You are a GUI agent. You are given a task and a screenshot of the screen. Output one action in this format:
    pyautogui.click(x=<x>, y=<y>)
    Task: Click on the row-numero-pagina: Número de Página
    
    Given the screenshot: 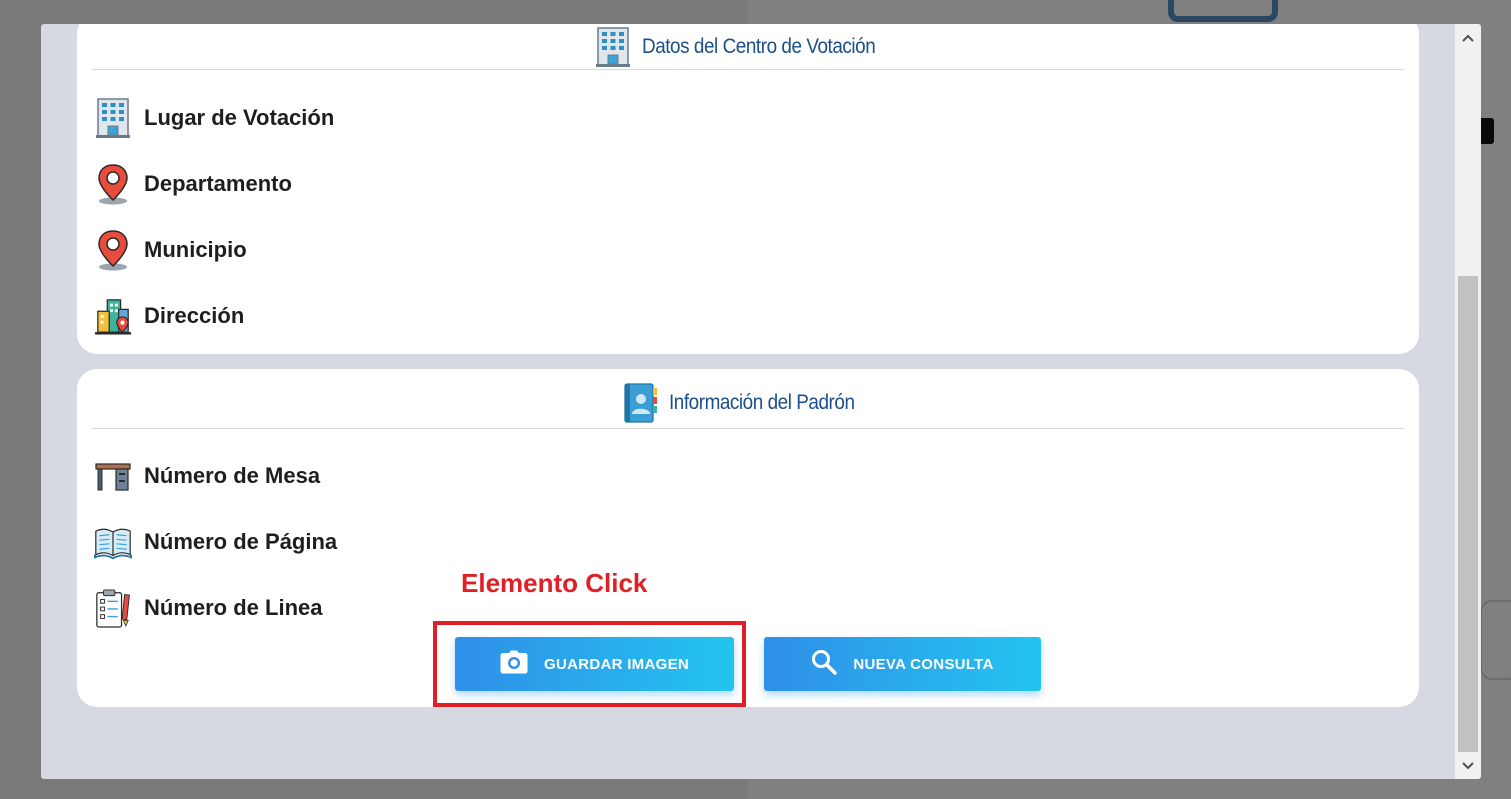 What is the action you would take?
    pyautogui.click(x=215, y=542)
    